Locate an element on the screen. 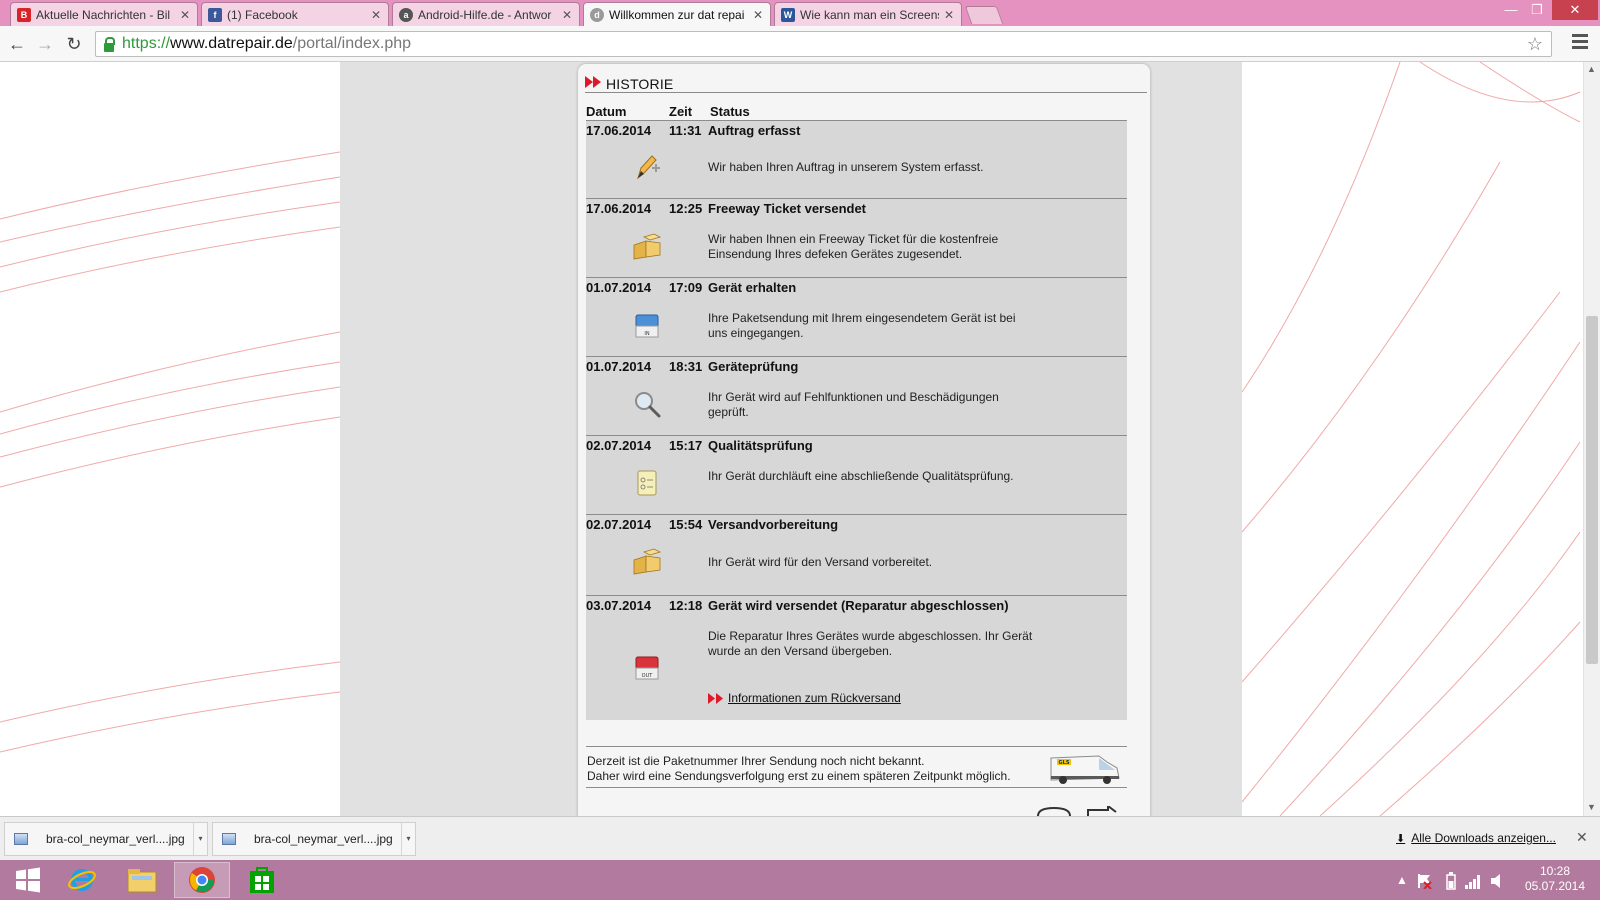  tab-screenshot: W Wie kann man ein Screens ✕ is located at coordinates (868, 14).